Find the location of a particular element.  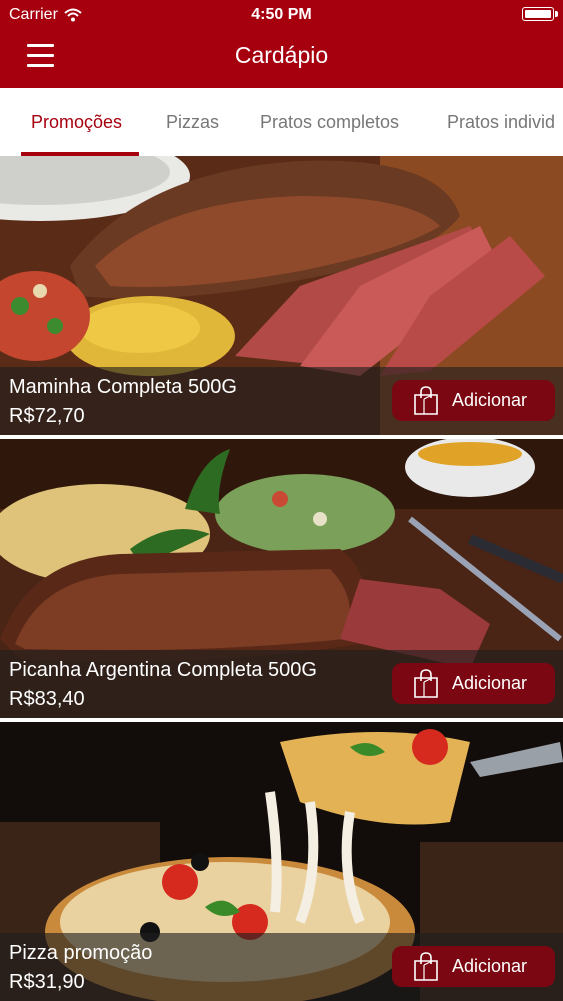

status-bar: Carrier 4:50 PM is located at coordinates (281, 15).